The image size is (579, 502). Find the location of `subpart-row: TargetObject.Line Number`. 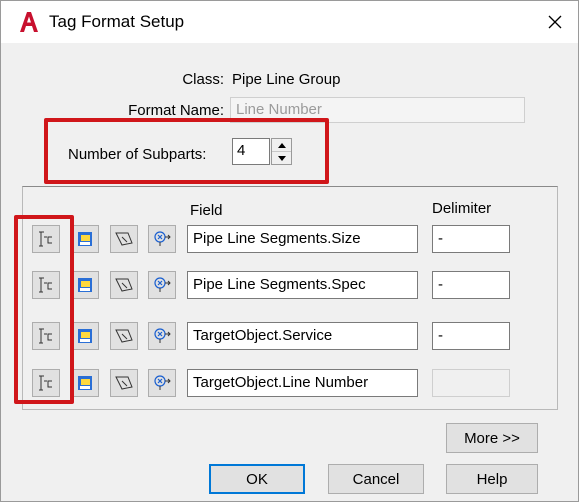

subpart-row: TargetObject.Line Number is located at coordinates (290, 387).